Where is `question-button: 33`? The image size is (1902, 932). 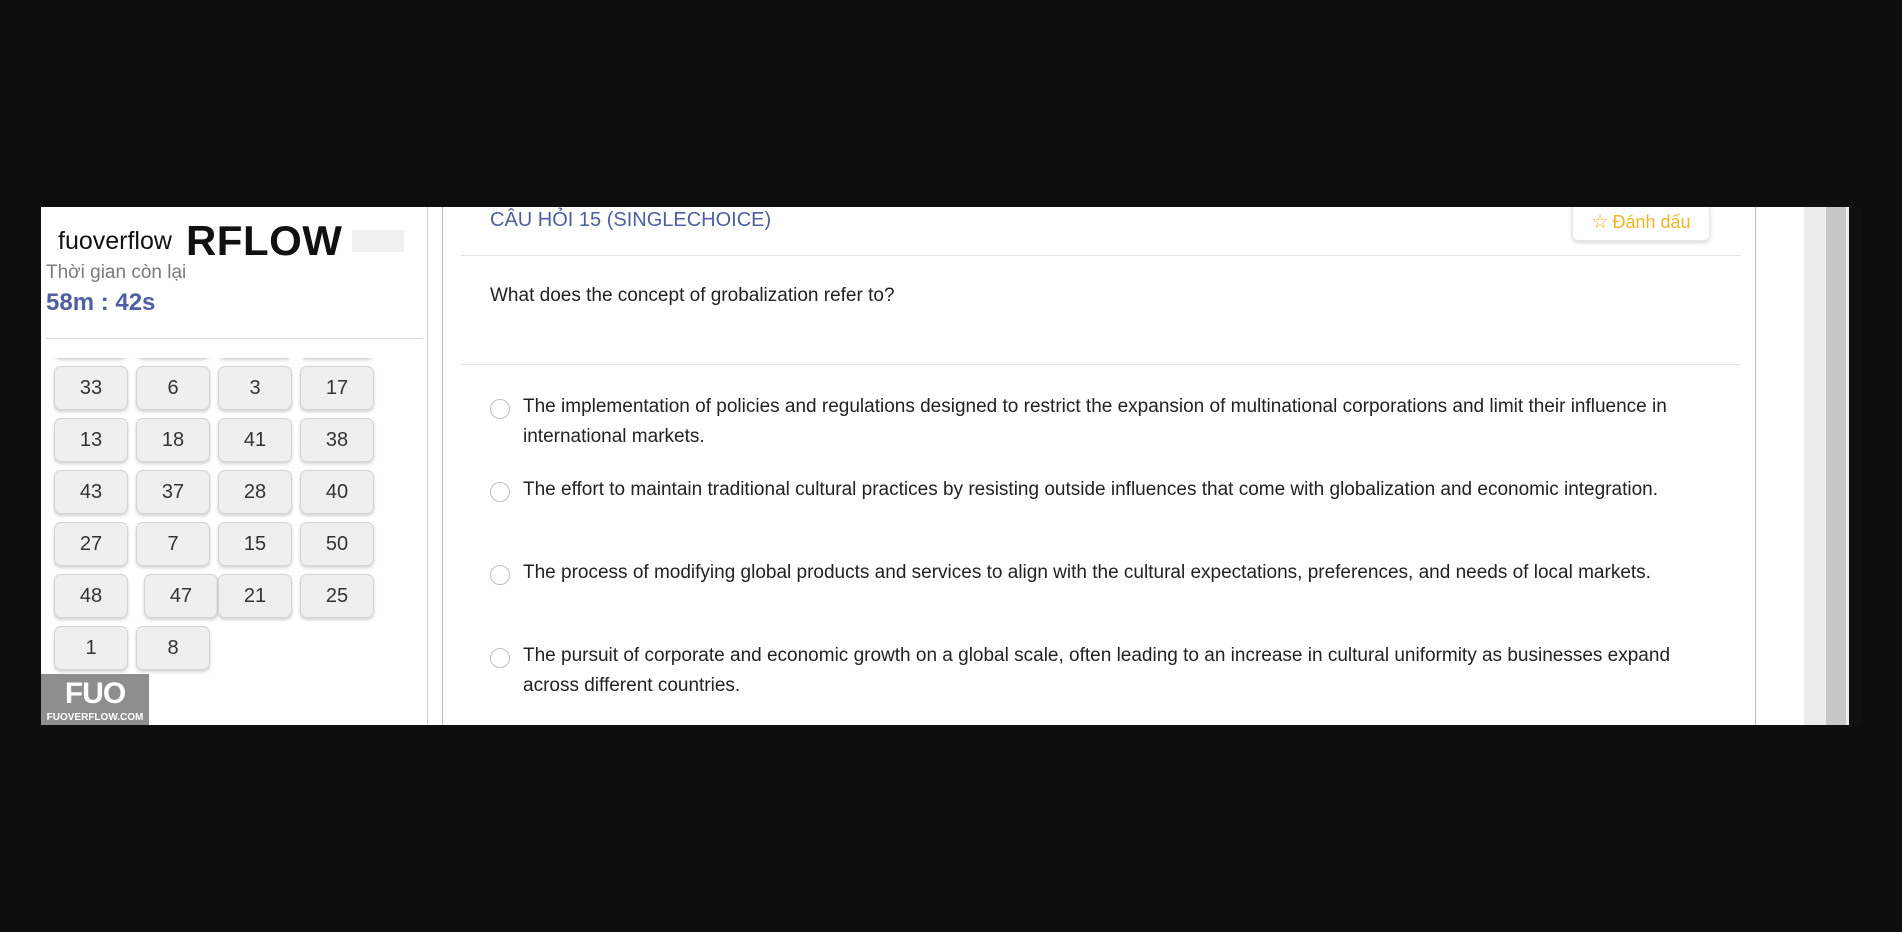 question-button: 33 is located at coordinates (91, 388).